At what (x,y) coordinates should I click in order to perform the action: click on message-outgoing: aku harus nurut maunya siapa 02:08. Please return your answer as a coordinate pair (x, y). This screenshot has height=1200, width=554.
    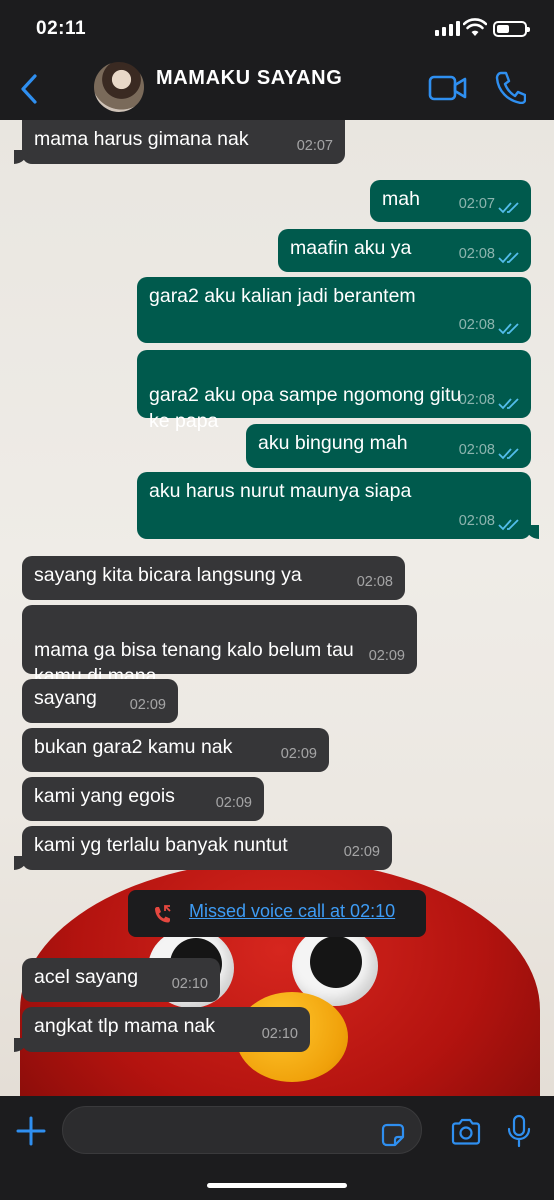
    Looking at the image, I should click on (338, 505).